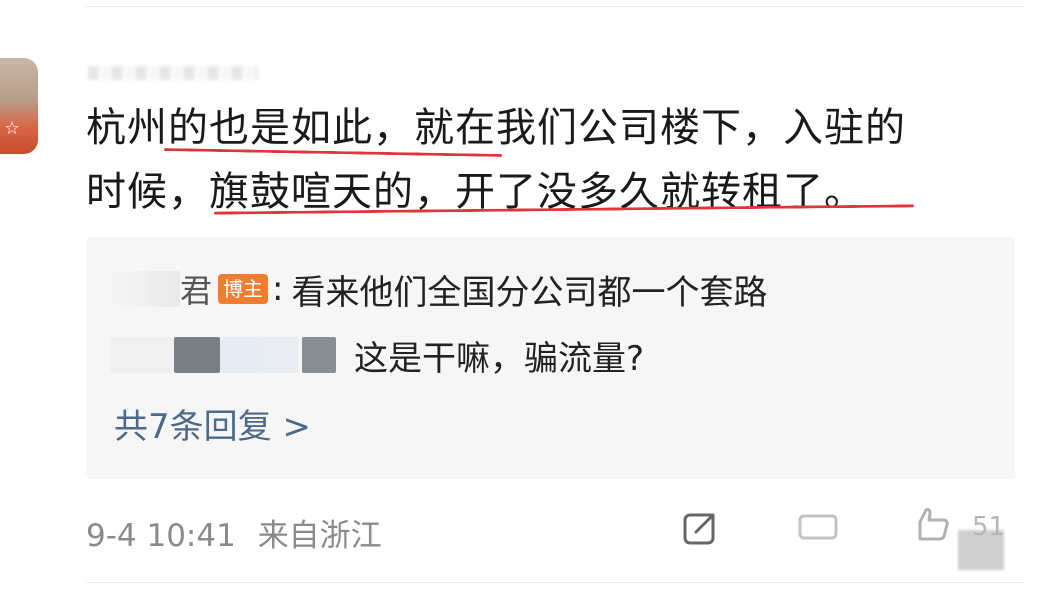 The image size is (1045, 593). I want to click on timestamp: 9-4 10:41, so click(161, 536).